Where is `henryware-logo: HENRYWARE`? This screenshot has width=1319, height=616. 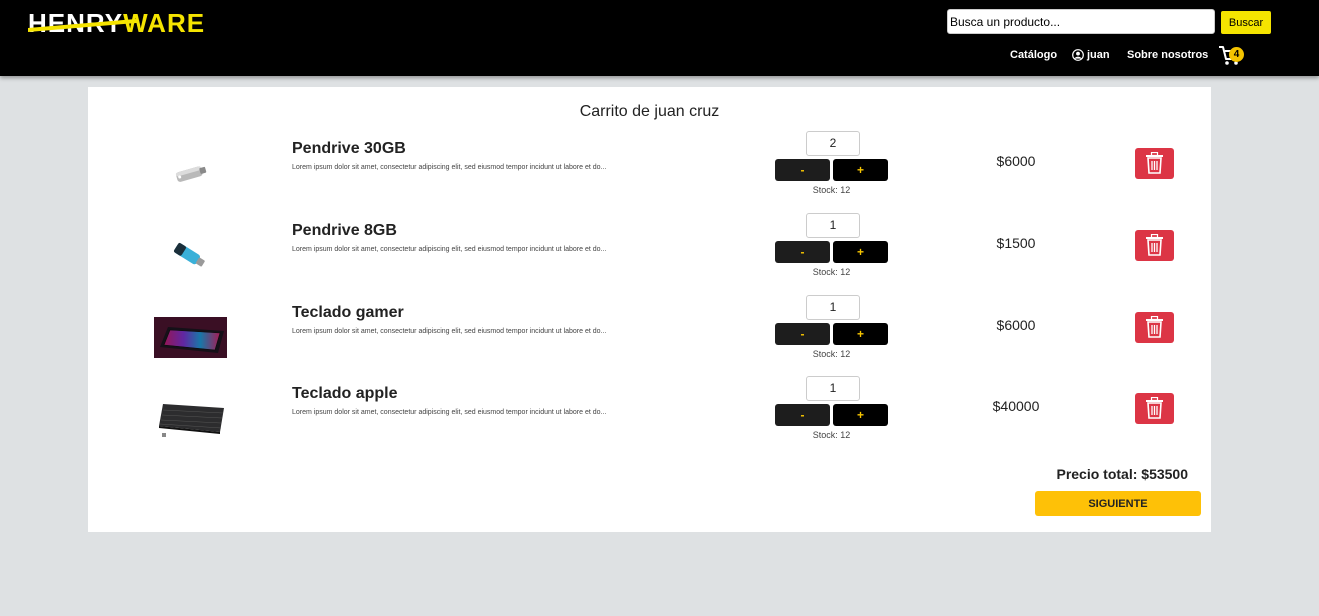 henryware-logo: HENRYWARE is located at coordinates (129, 23).